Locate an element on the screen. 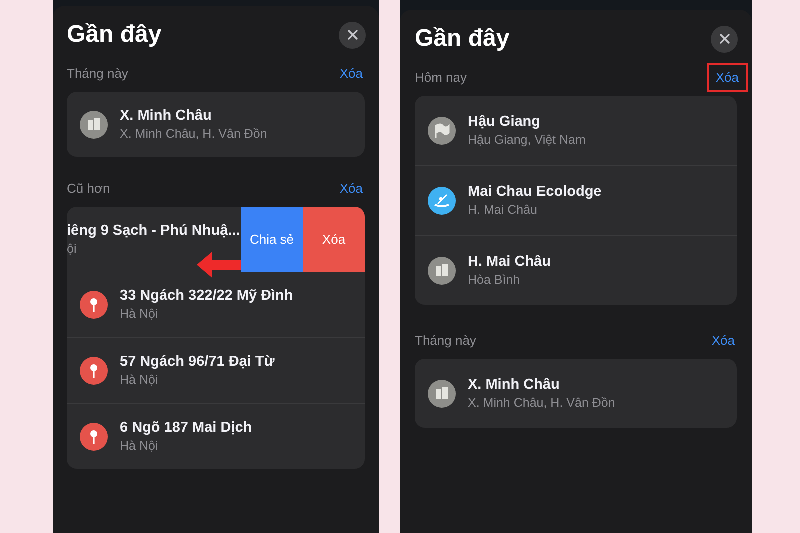  section-heading: Cũ hơn is located at coordinates (88, 188).